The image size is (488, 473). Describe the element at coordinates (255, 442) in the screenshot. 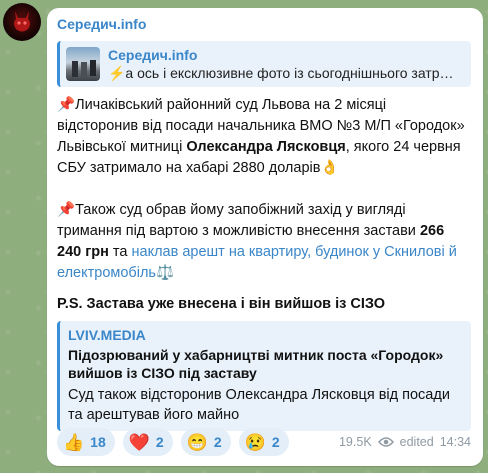

I see `crying-face-icon: 😢` at that location.